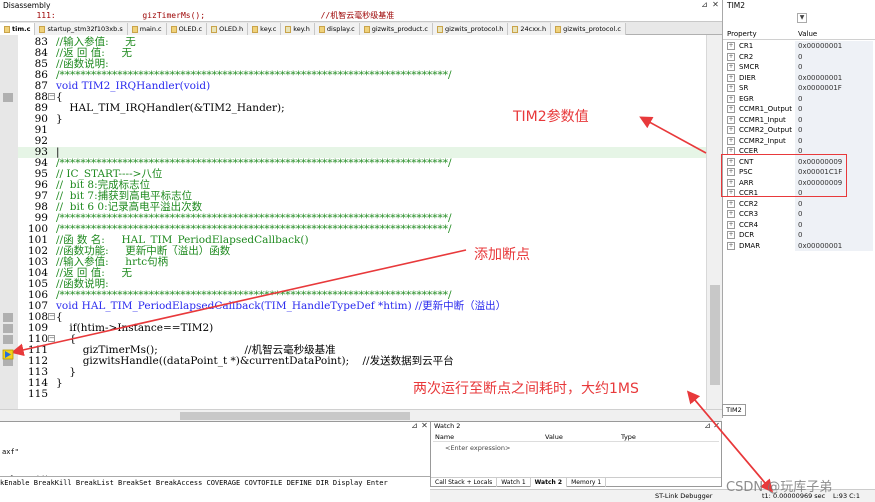 The image size is (875, 502). Describe the element at coordinates (502, 255) in the screenshot. I see `annotation-breakpoint: 添加断点` at that location.